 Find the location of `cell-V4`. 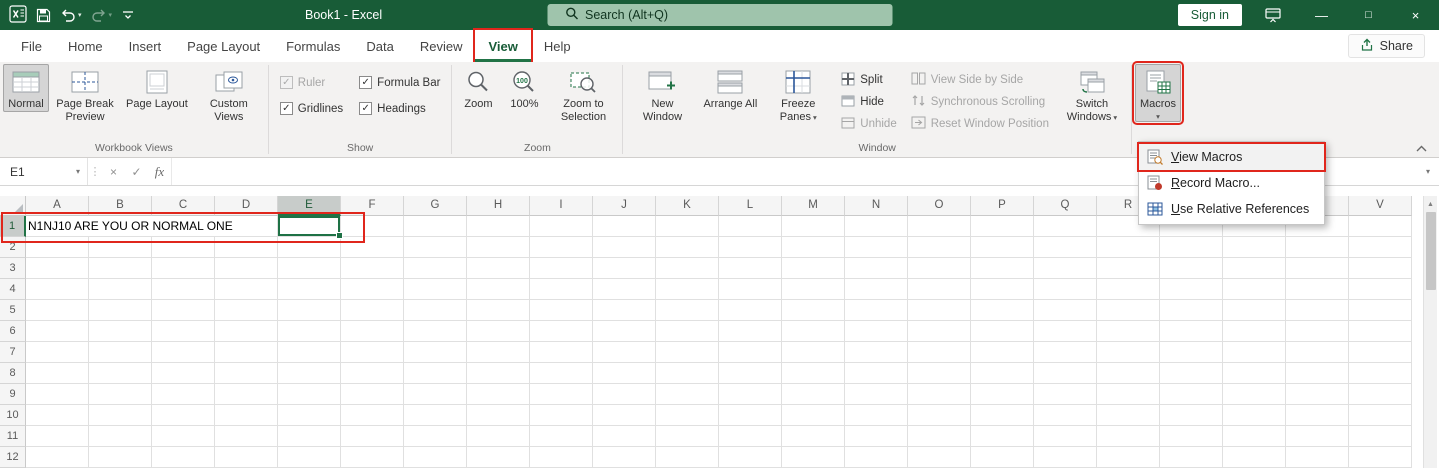

cell-V4 is located at coordinates (1380, 289).